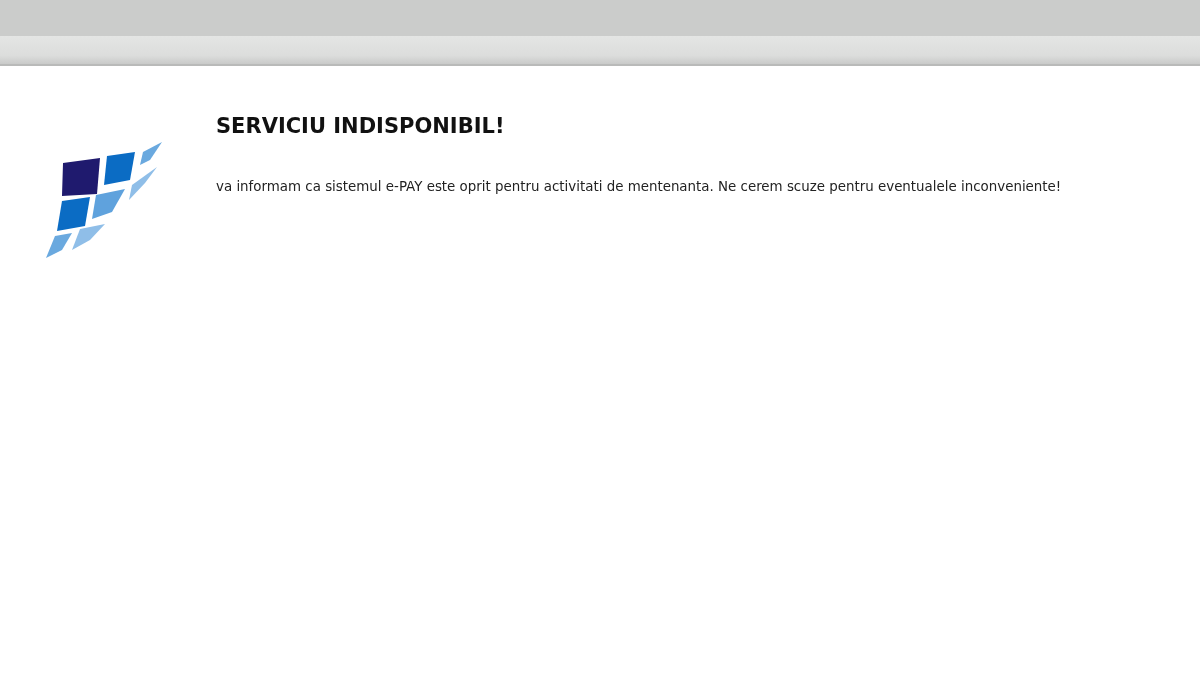 The width and height of the screenshot is (1200, 675). I want to click on maintenance-message: va informam ca sistemul e-PAY este oprit pentru activitati de mentenanta. Ne cerem scuze pentru eventualele inconveniente!, so click(639, 187).